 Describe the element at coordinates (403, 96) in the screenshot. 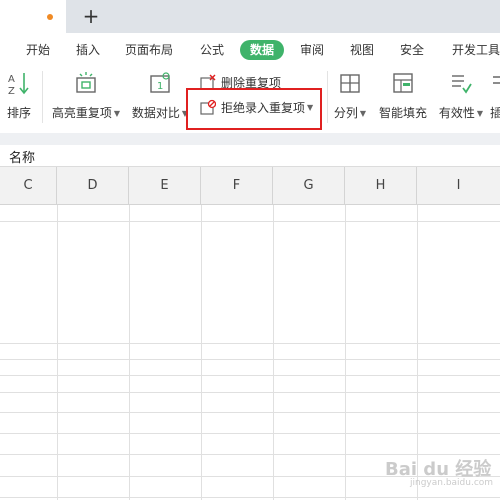

I see `smart-fill-button: 智能填充` at that location.